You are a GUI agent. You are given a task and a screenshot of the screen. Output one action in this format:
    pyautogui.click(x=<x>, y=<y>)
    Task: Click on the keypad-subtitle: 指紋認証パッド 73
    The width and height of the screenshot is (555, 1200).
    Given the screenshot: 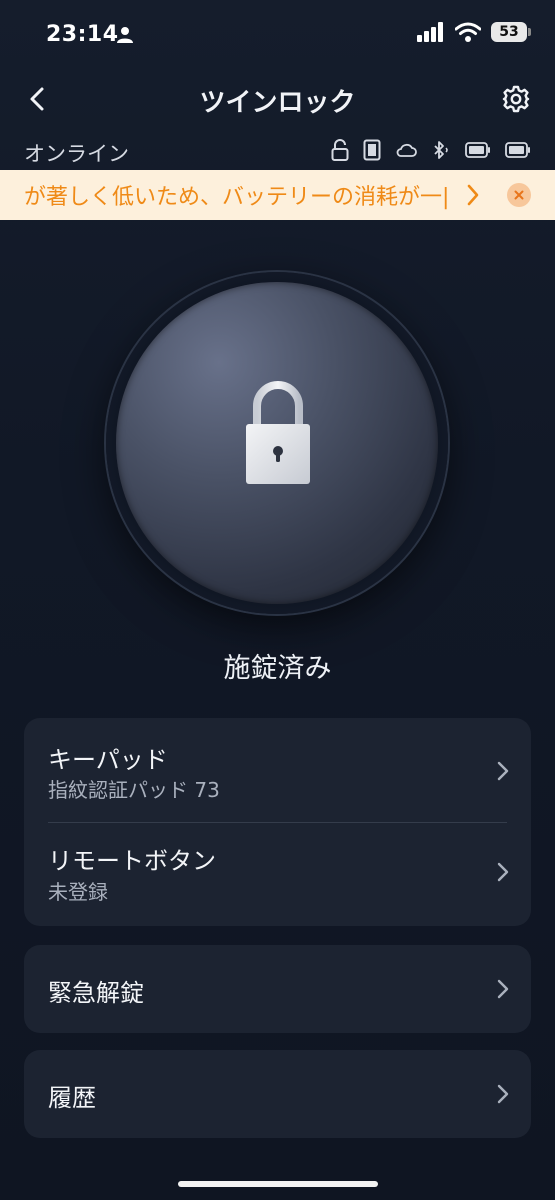 What is the action you would take?
    pyautogui.click(x=134, y=790)
    